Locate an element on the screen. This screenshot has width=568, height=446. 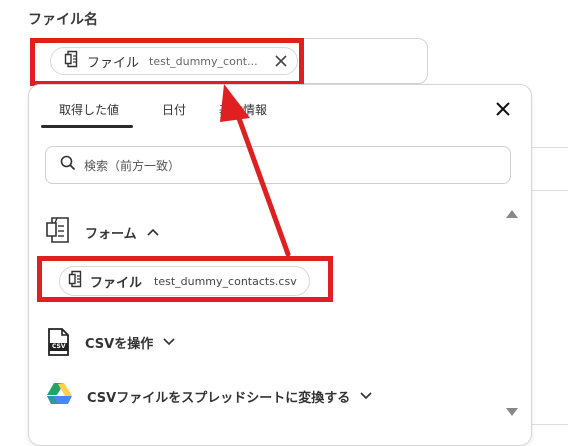
google-drive-icon is located at coordinates (59, 396).